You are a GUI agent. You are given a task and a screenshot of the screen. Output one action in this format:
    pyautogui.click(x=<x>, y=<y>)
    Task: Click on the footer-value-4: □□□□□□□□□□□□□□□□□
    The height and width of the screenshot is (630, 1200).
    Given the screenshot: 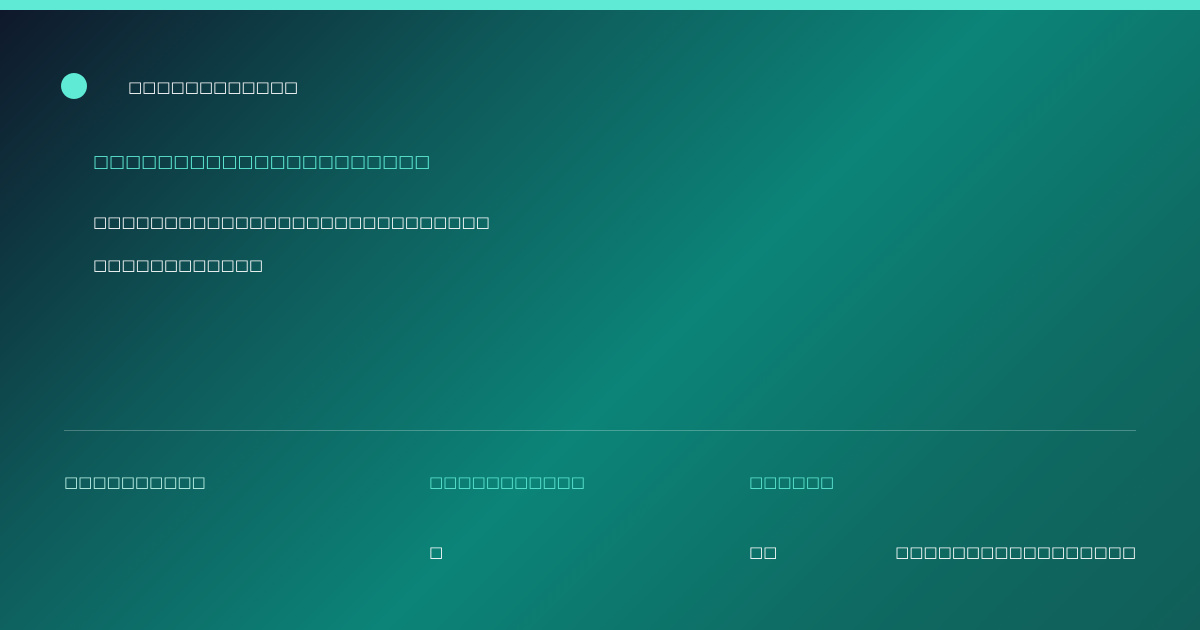 What is the action you would take?
    pyautogui.click(x=1015, y=552)
    